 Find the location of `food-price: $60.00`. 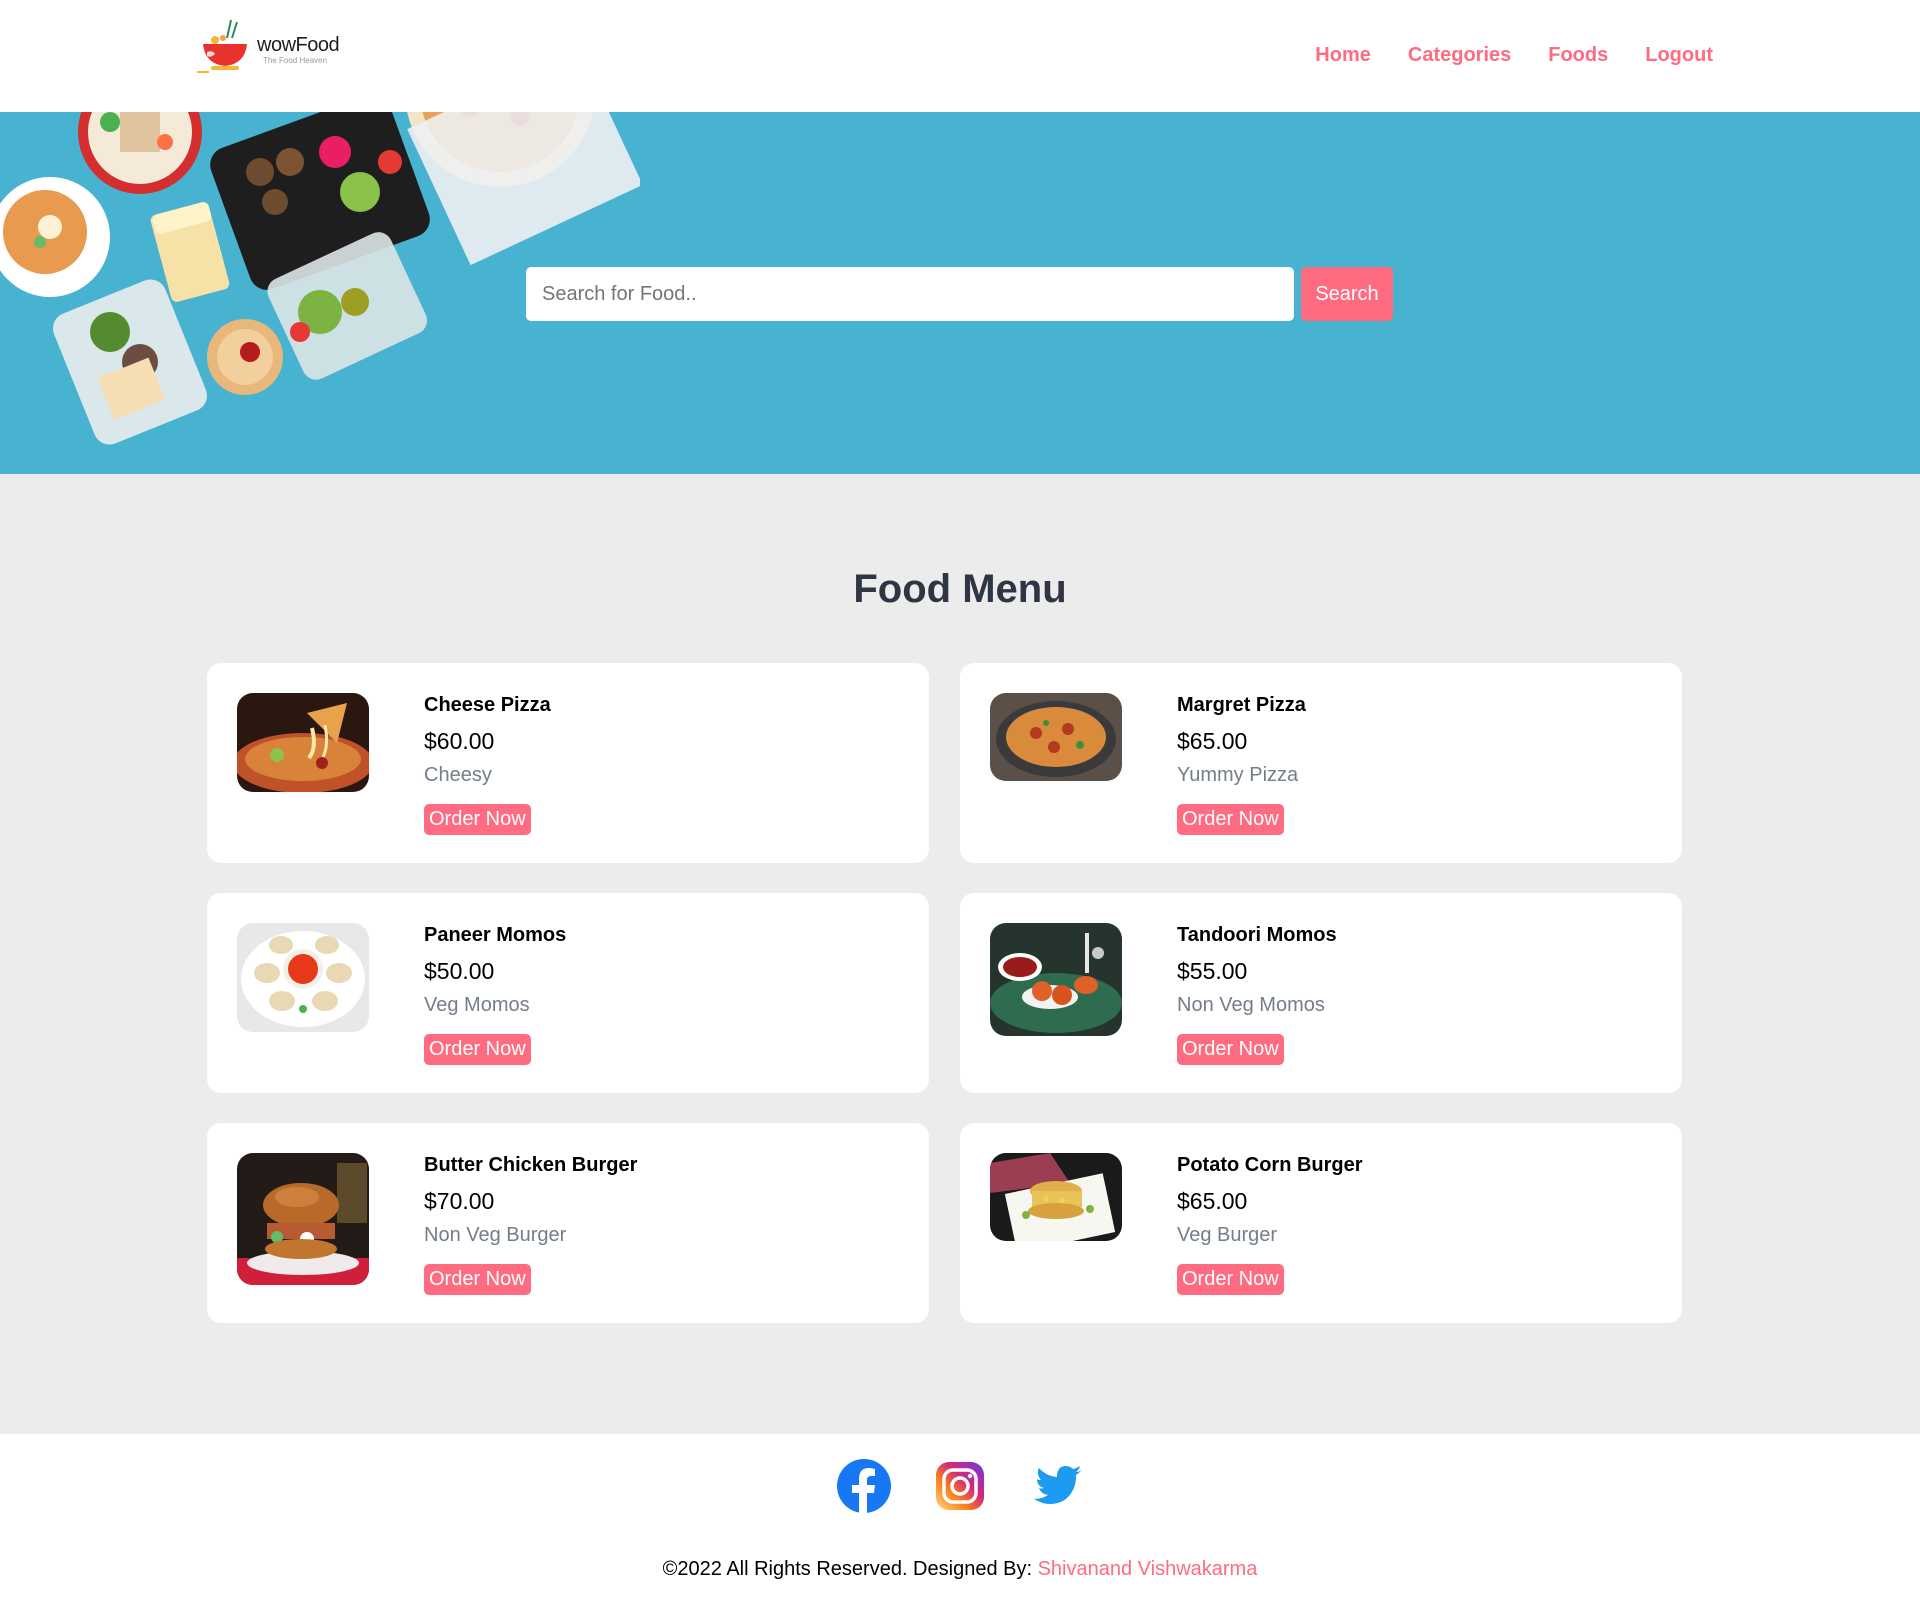

food-price: $60.00 is located at coordinates (459, 741).